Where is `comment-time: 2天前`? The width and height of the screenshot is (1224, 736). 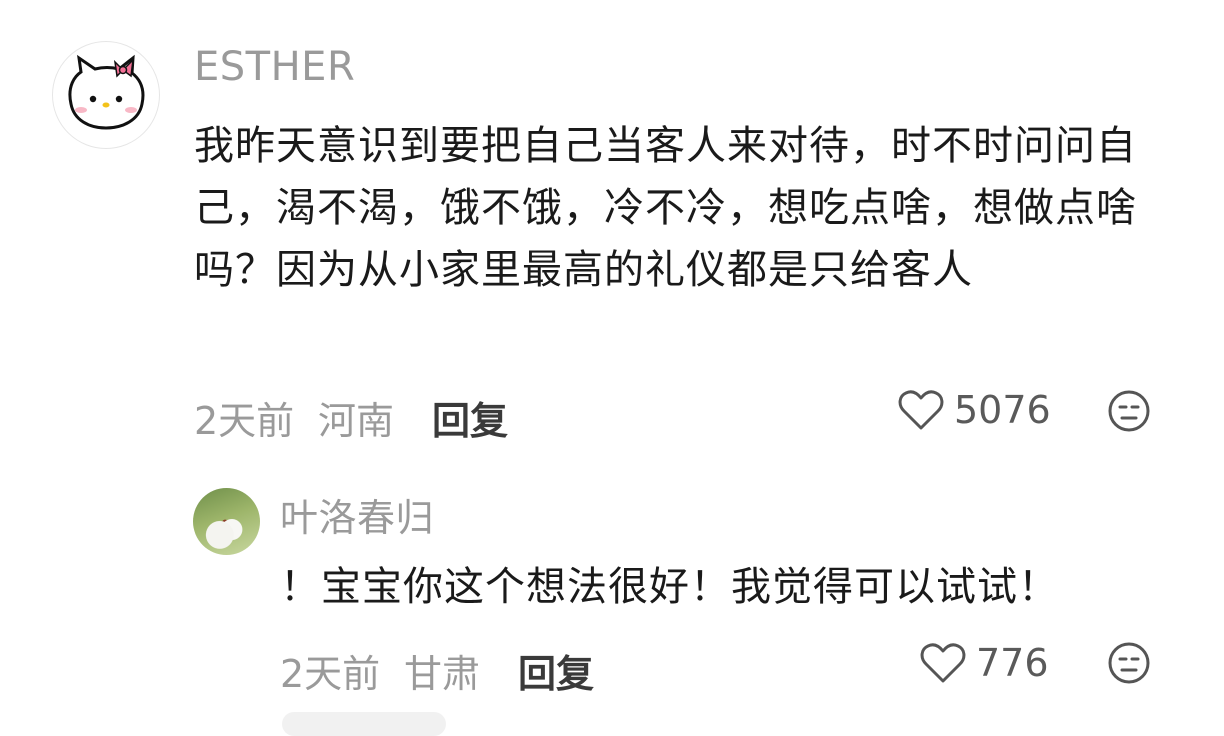
comment-time: 2天前 is located at coordinates (244, 421).